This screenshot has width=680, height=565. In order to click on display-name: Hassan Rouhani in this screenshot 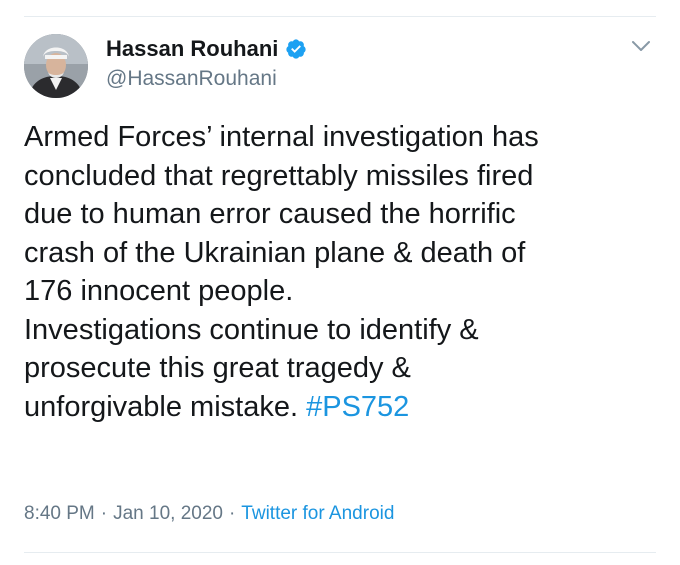, I will do `click(192, 49)`.